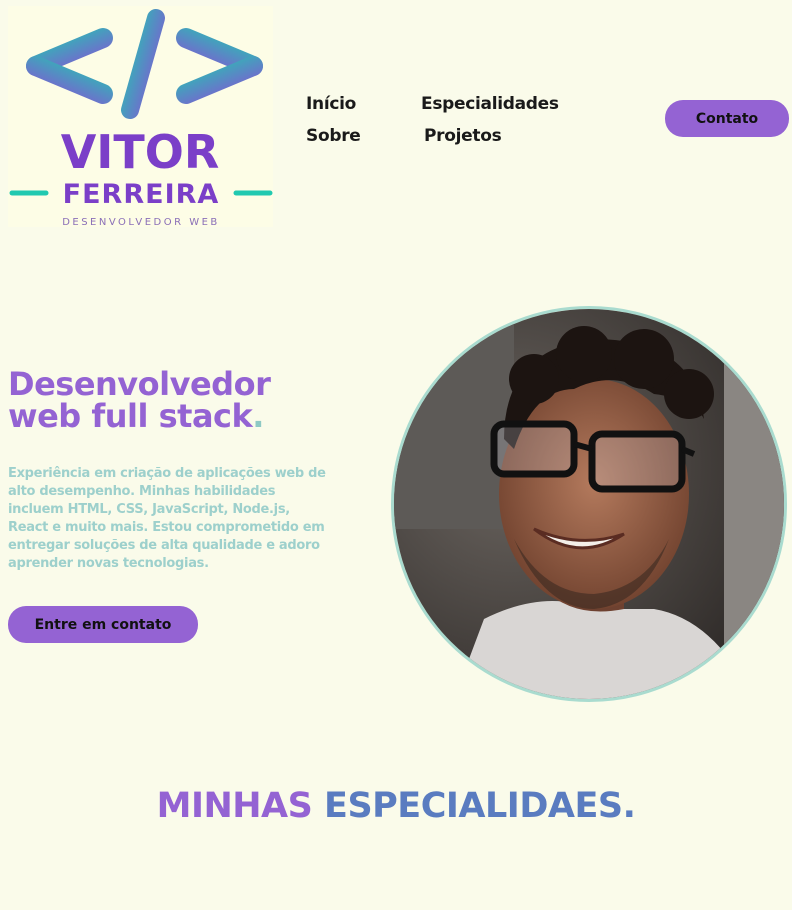  Describe the element at coordinates (490, 104) in the screenshot. I see `nav-item-especialidades: Especialidades` at that location.